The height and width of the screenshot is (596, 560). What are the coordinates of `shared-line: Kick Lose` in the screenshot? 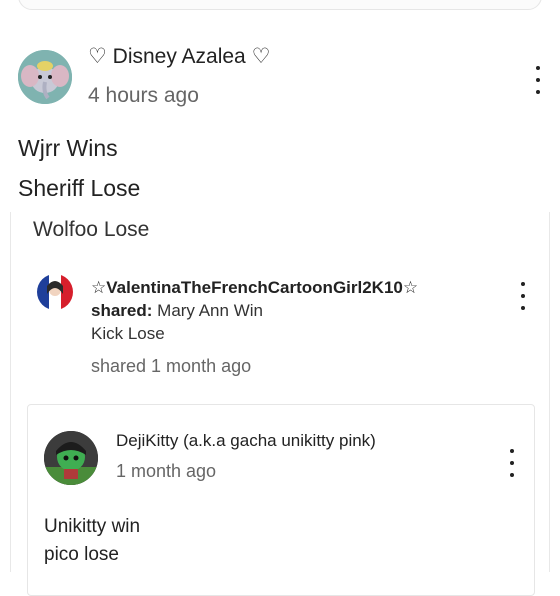 It's located at (128, 333).